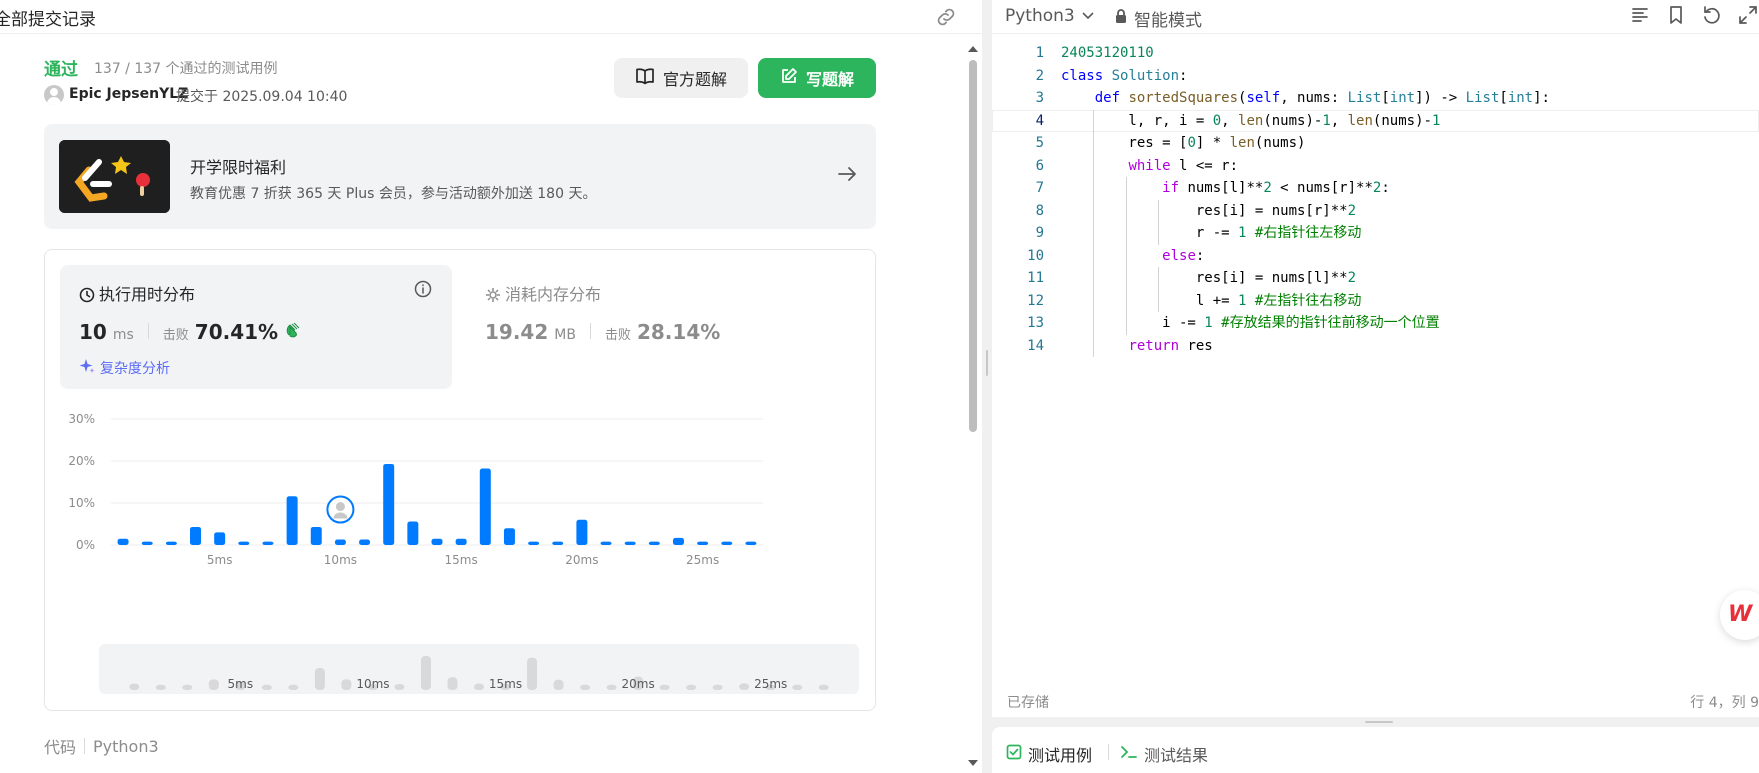  What do you see at coordinates (1209, 278) in the screenshot?
I see `code-text: res[i] = nums[l]**2` at bounding box center [1209, 278].